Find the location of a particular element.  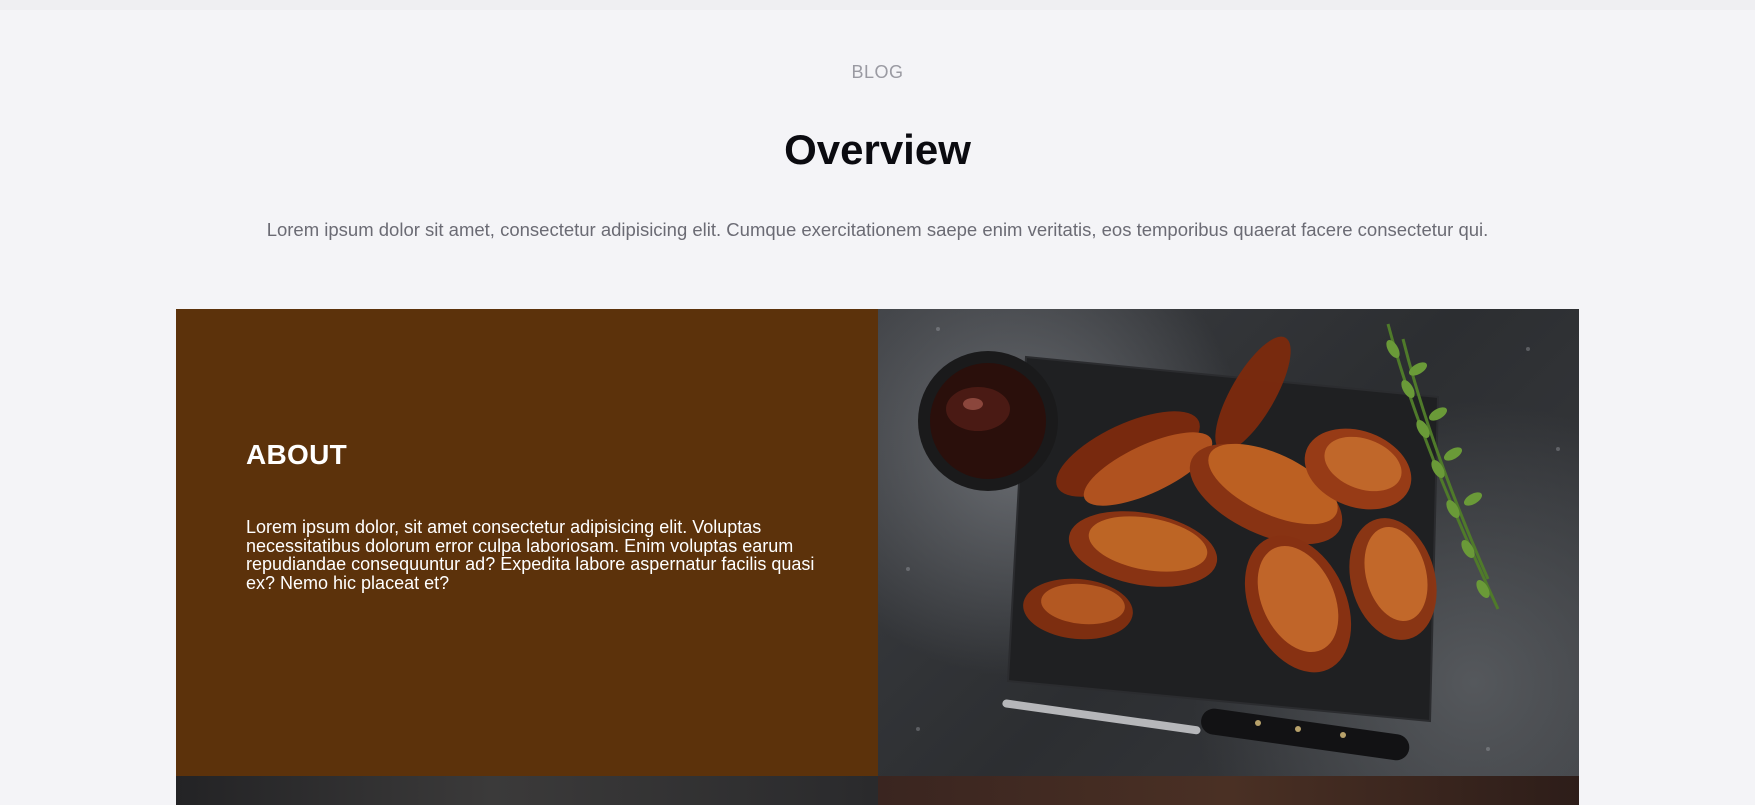

page-title: Overview is located at coordinates (877, 149).